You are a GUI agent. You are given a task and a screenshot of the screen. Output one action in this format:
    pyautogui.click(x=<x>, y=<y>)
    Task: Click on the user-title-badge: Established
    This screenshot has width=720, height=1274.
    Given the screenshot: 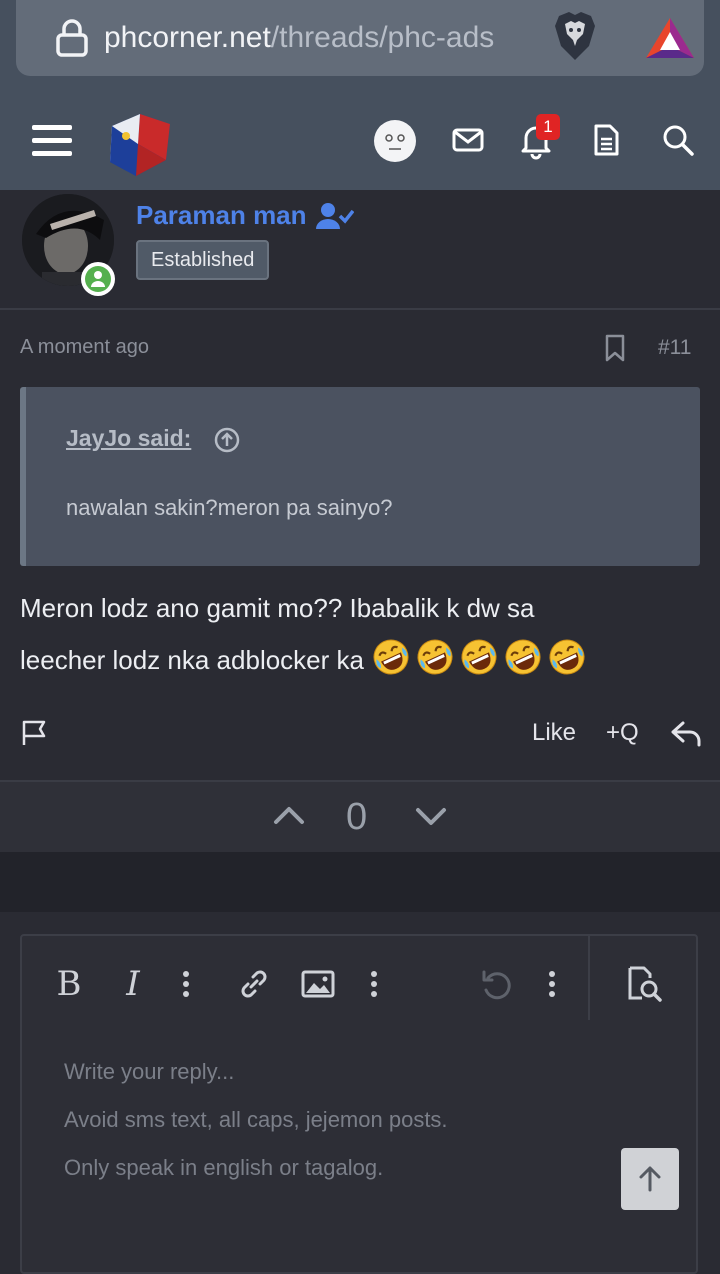 What is the action you would take?
    pyautogui.click(x=203, y=260)
    